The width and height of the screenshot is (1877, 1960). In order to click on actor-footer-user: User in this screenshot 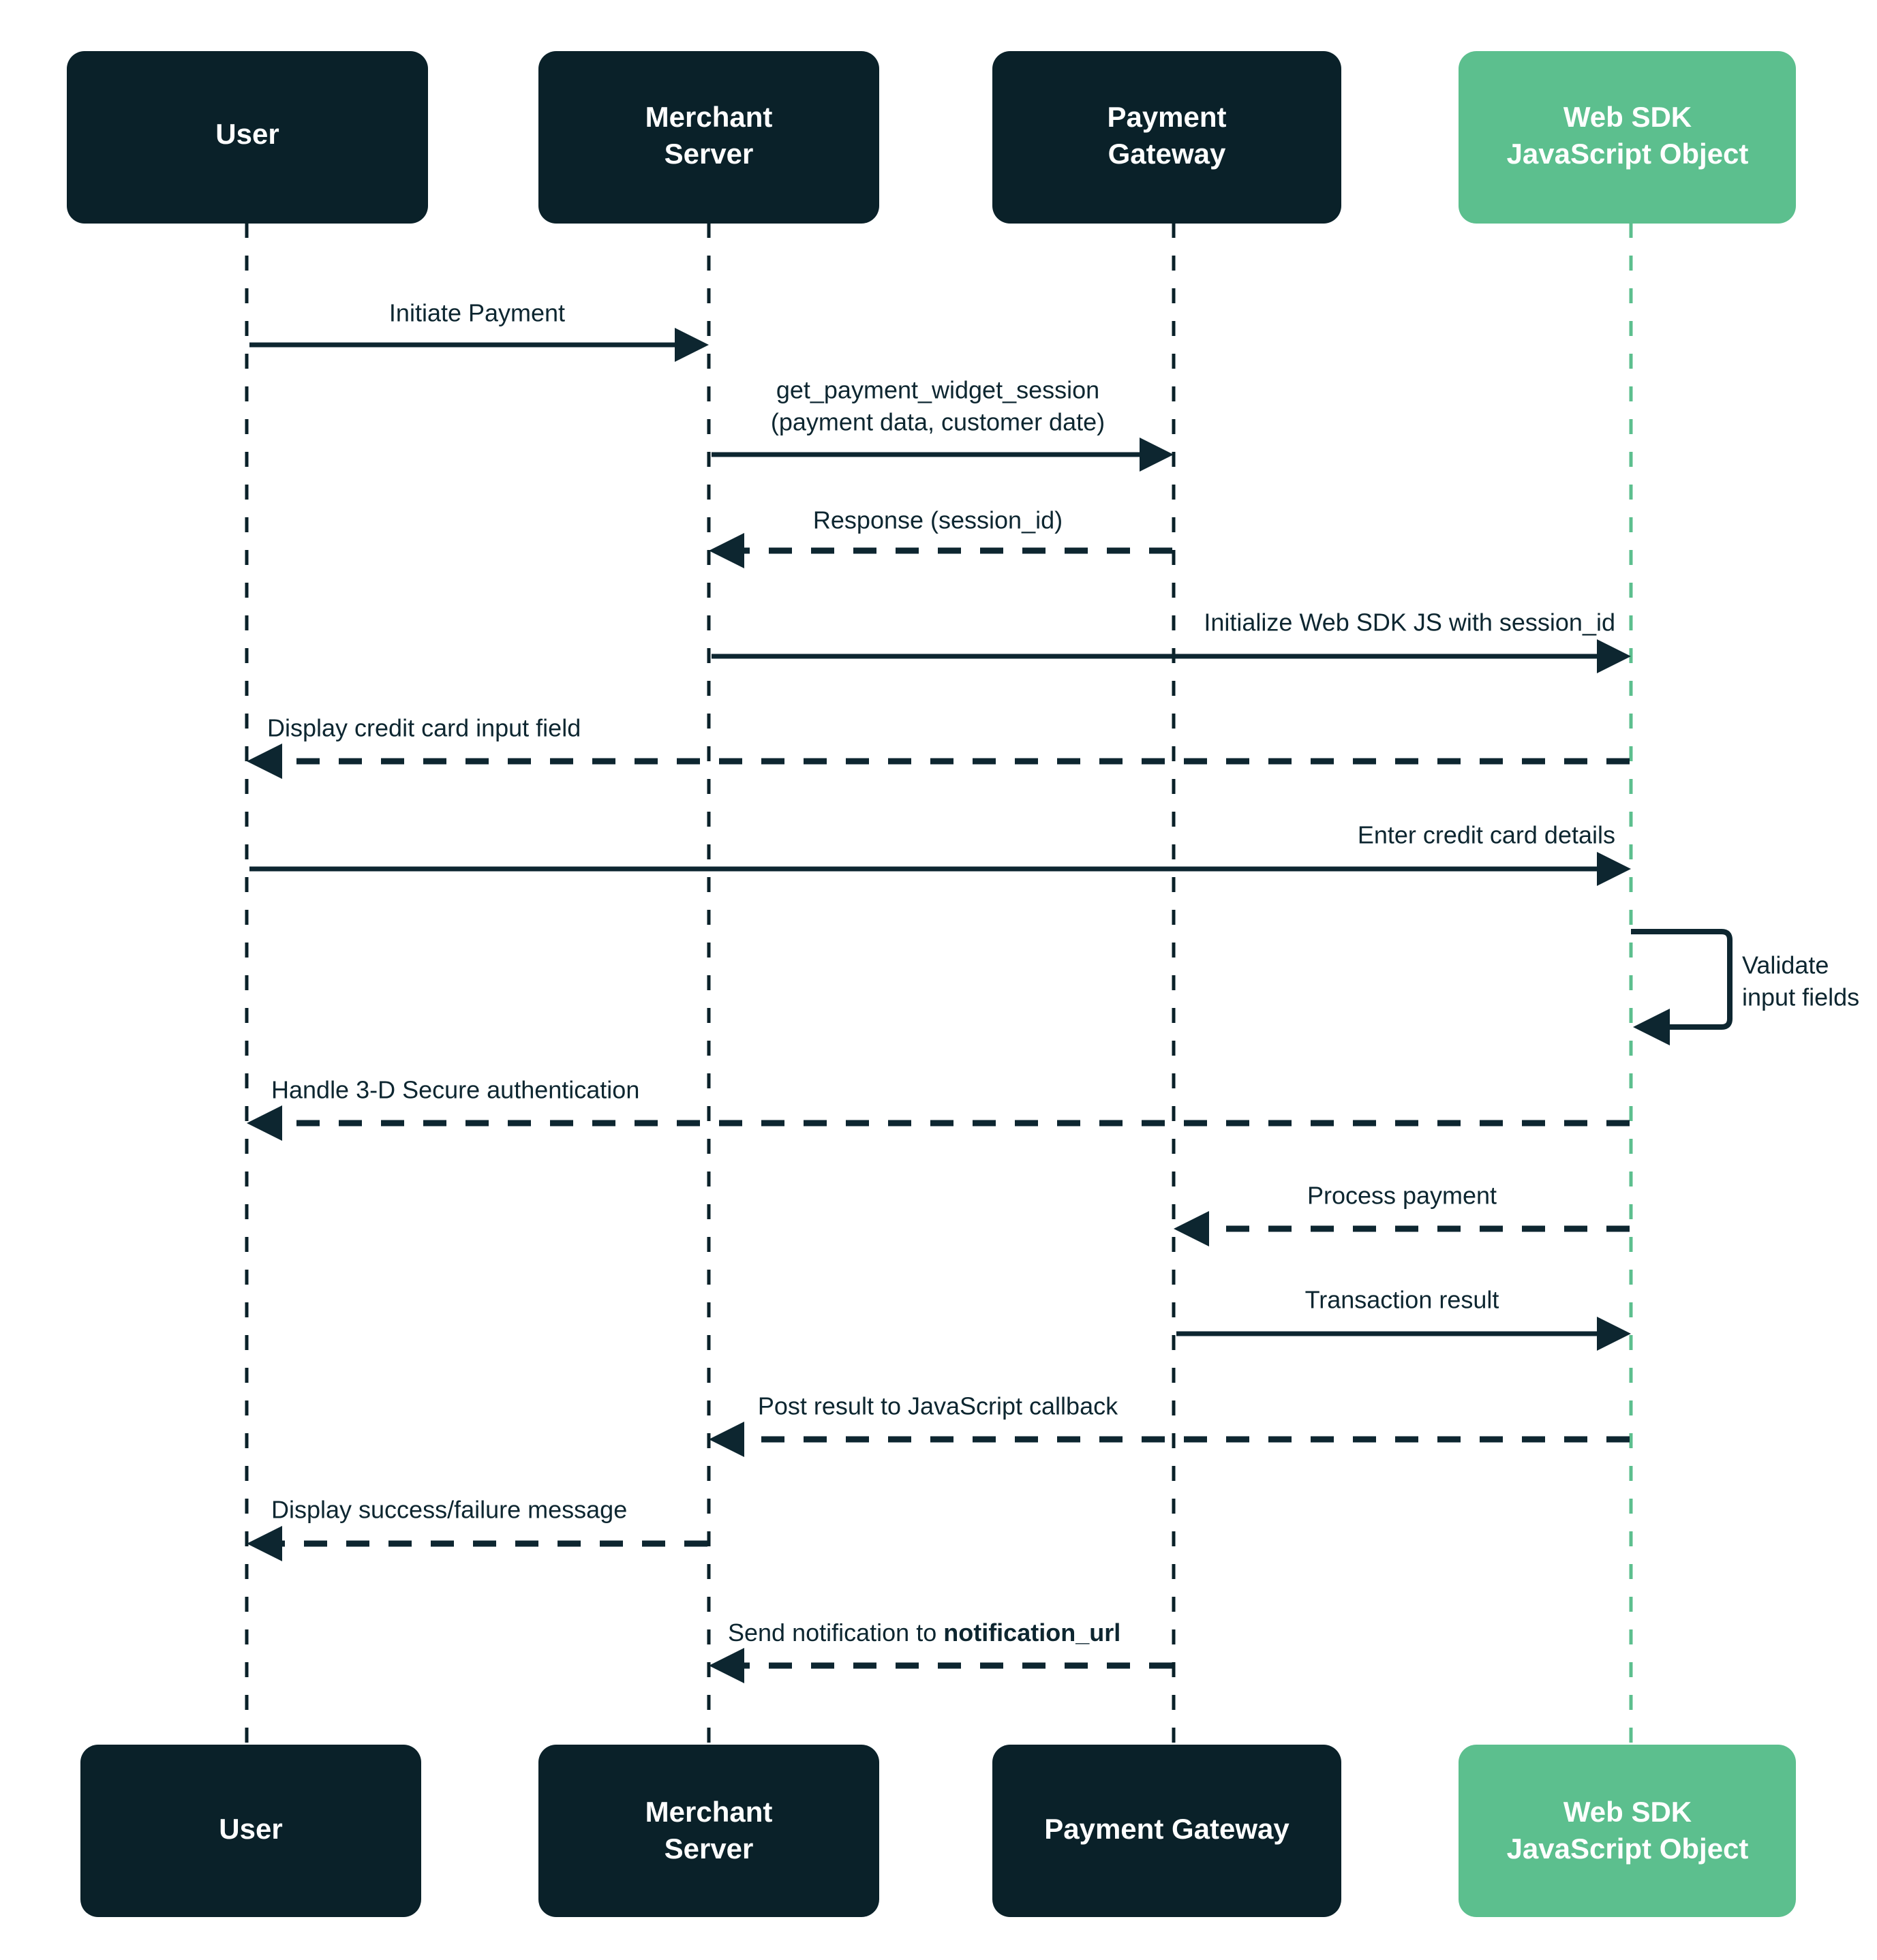, I will do `click(250, 1831)`.